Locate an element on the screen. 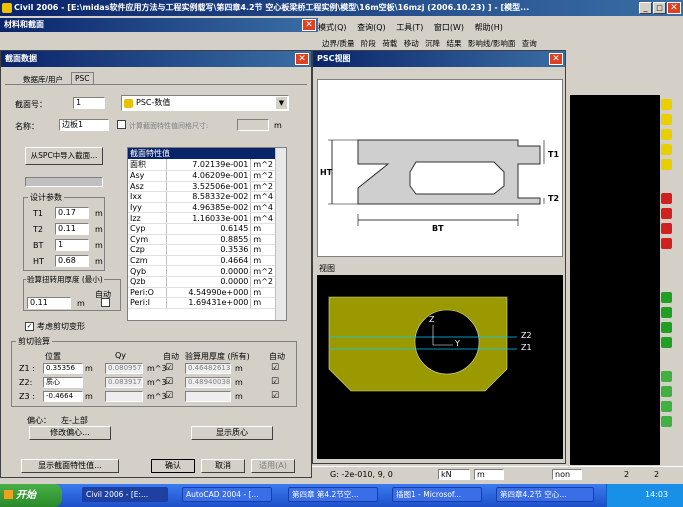 This screenshot has height=507, width=683. close-app-button: ✕ is located at coordinates (674, 8).